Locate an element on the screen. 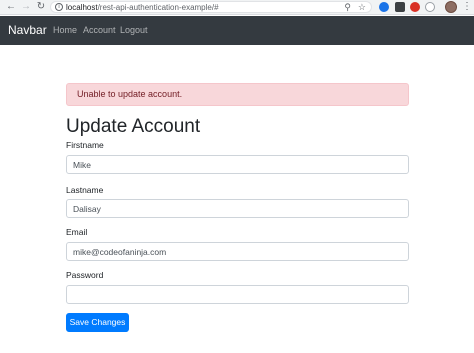 This screenshot has width=474, height=353. menu-icon: ⋮ is located at coordinates (467, 7).